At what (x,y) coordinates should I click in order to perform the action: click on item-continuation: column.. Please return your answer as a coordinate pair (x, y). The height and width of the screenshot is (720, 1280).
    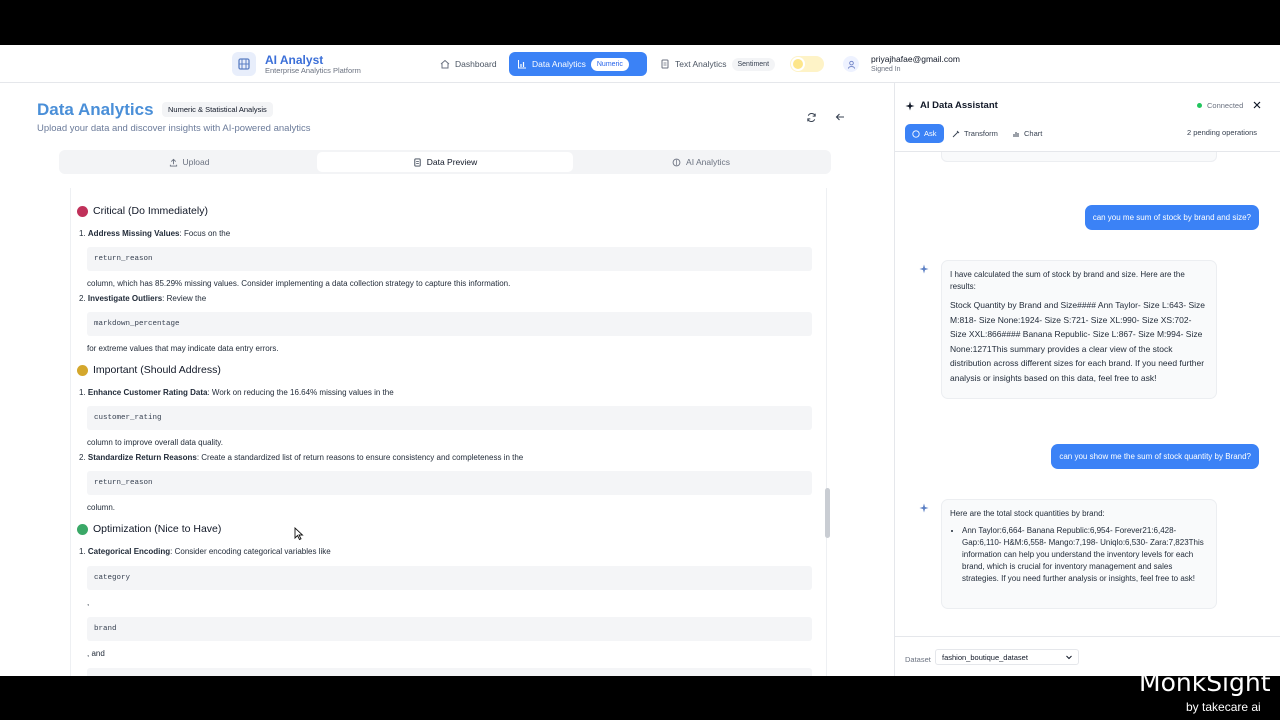
    Looking at the image, I should click on (101, 507).